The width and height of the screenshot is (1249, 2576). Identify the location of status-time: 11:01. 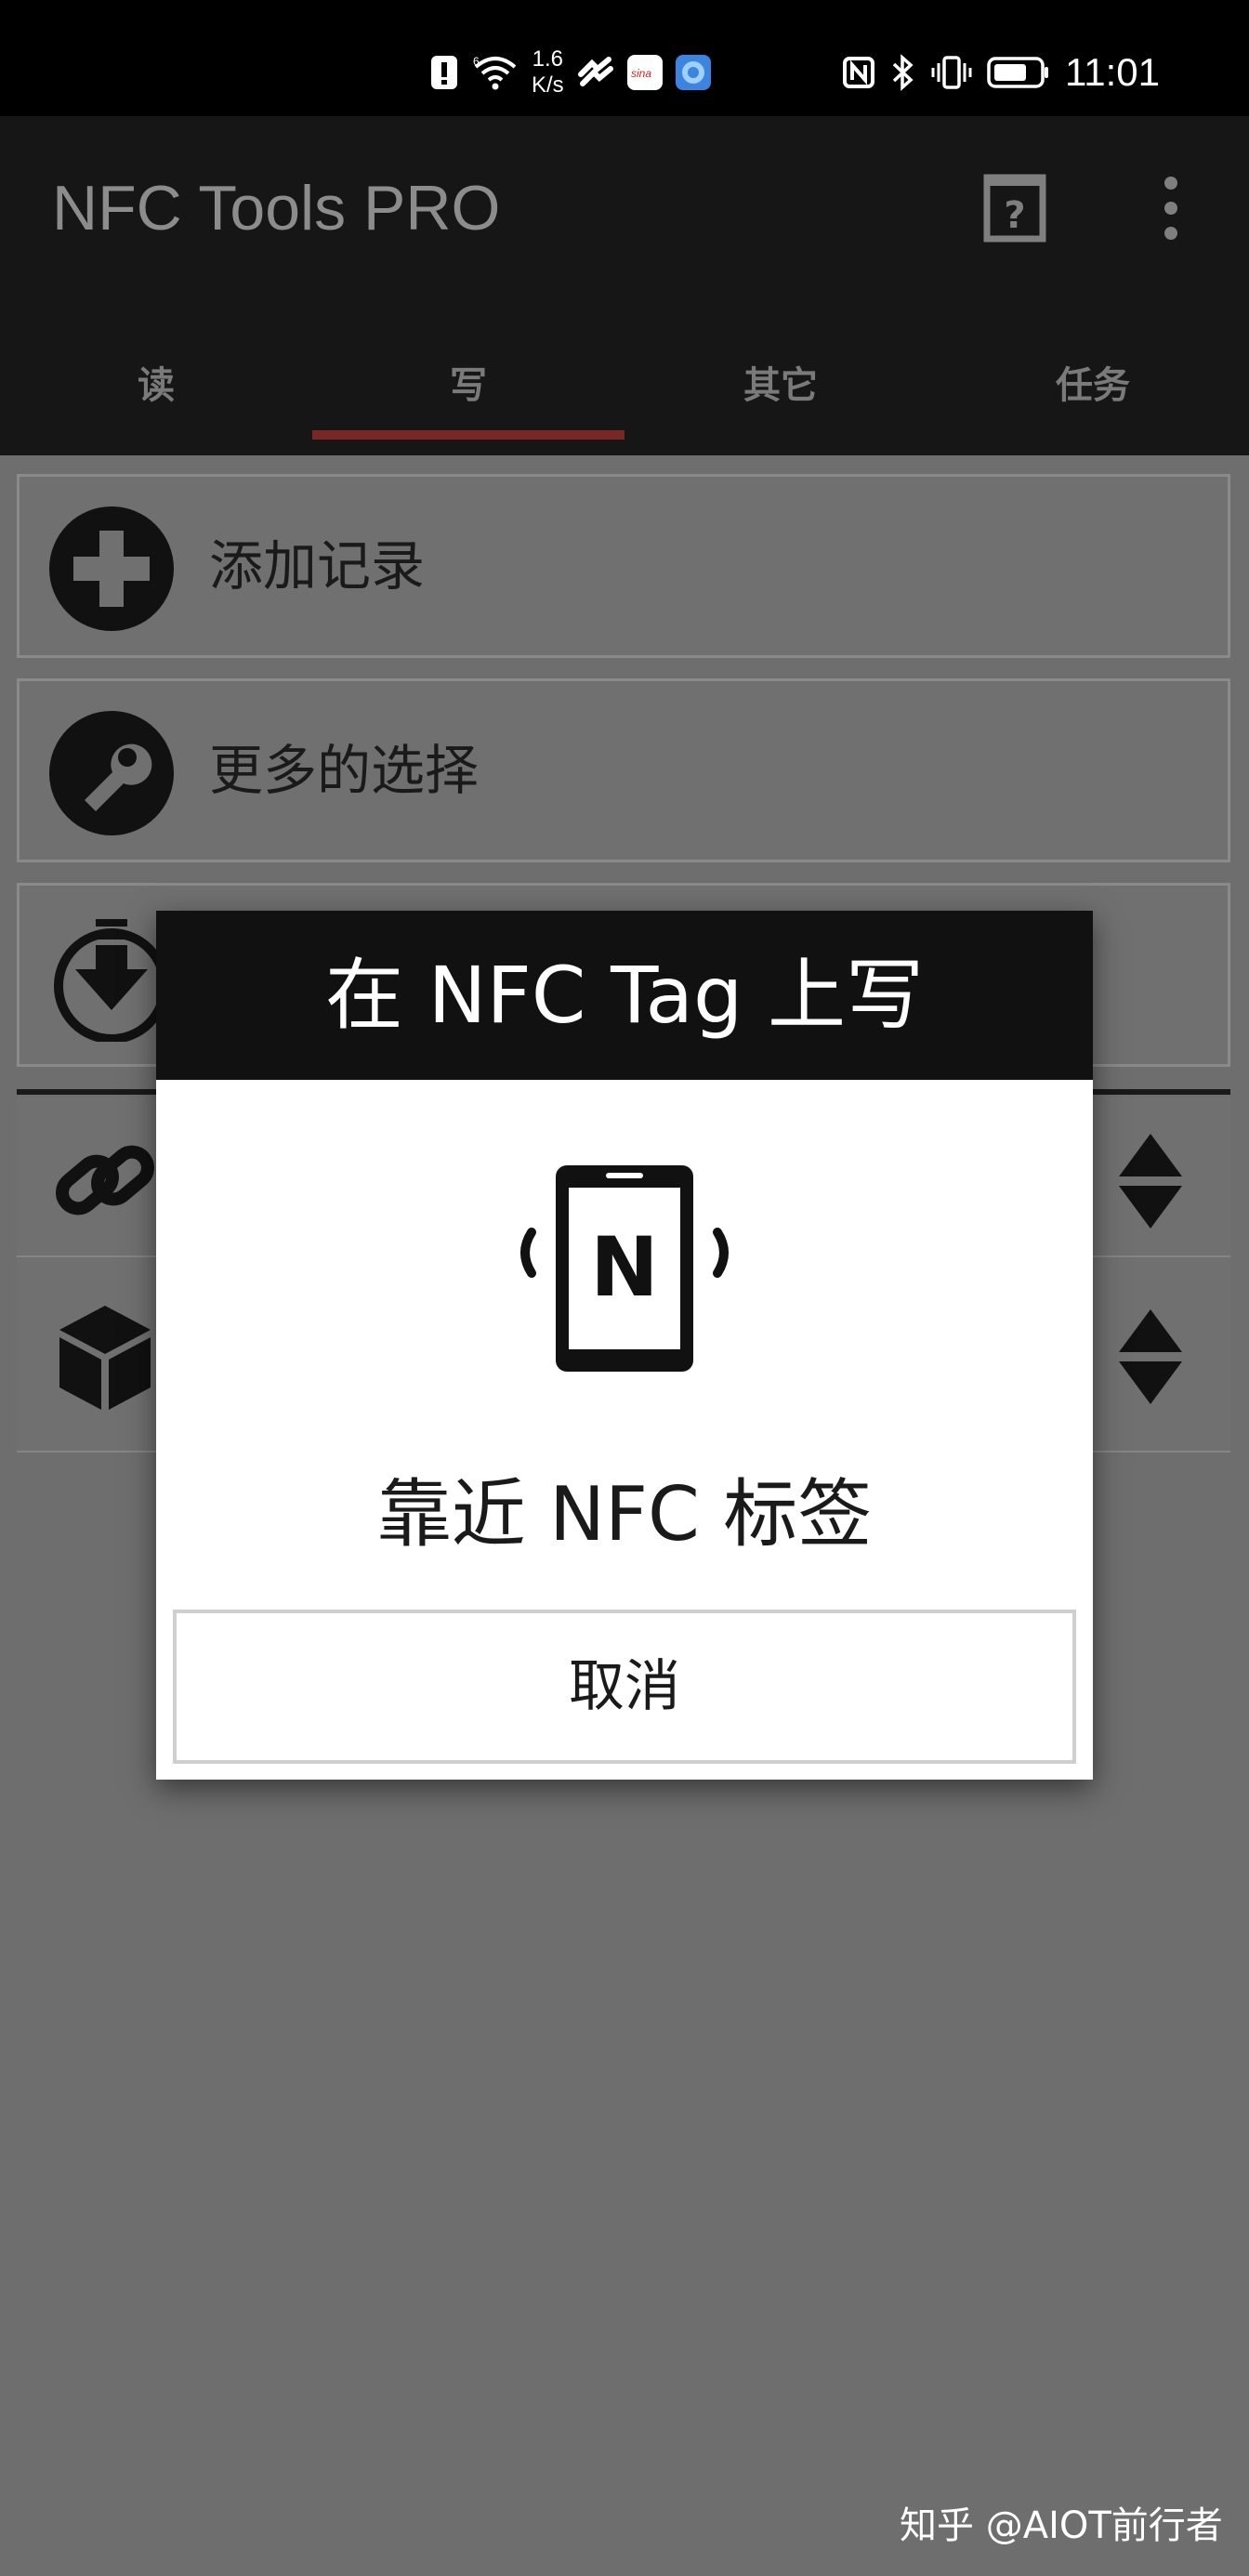
(1112, 72).